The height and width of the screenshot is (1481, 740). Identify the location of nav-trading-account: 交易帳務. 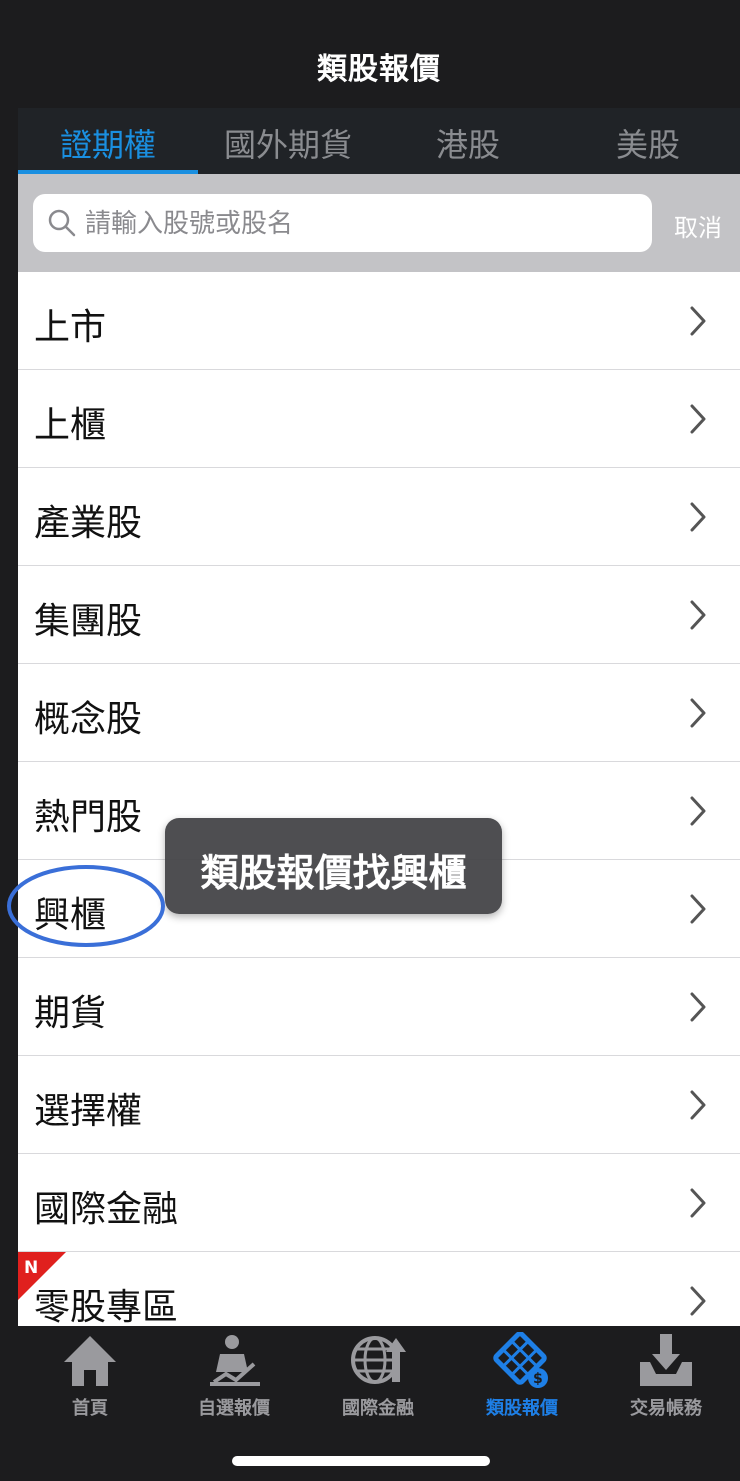
(666, 1375).